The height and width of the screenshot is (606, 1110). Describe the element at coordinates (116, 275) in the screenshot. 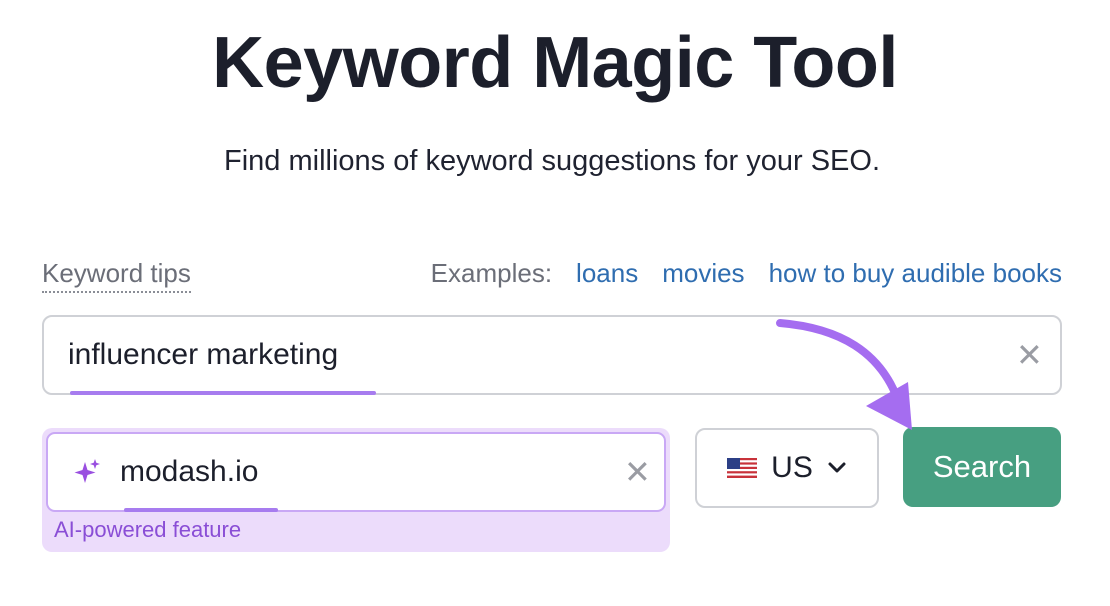

I see `keyword-tips-link: Keyword tips` at that location.